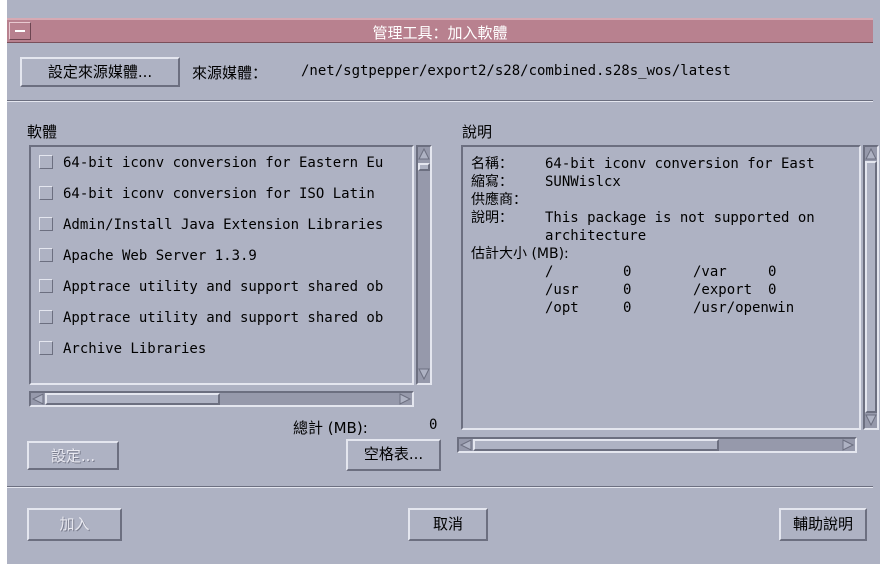 The width and height of the screenshot is (880, 564). What do you see at coordinates (562, 290) in the screenshot?
I see `size-path: /usr` at bounding box center [562, 290].